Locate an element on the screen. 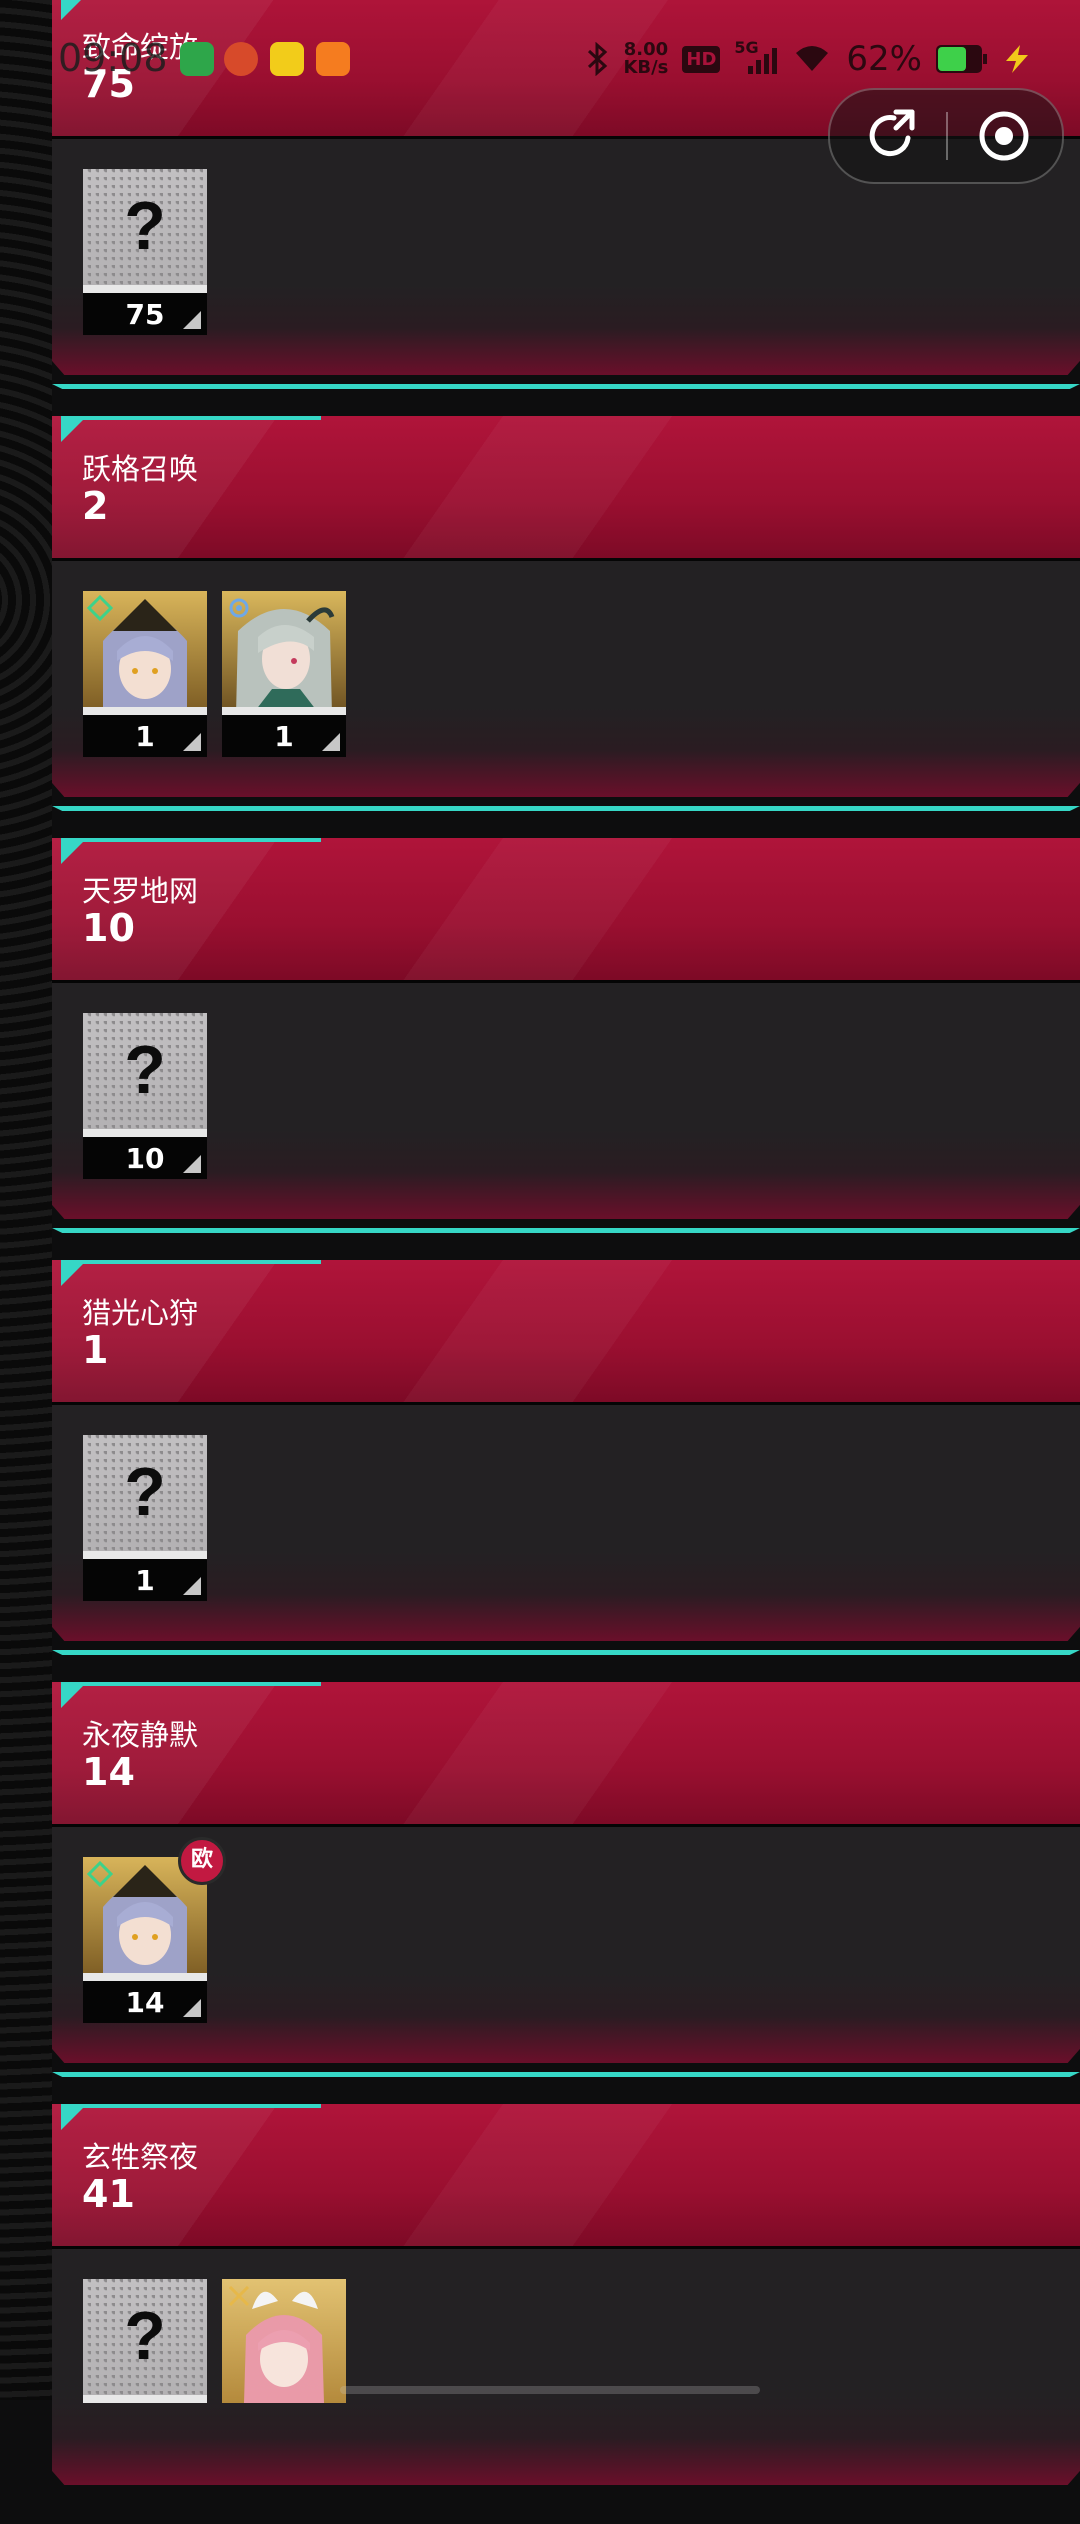 This screenshot has height=2524, width=1080. pool-title: 天罗地网 is located at coordinates (140, 891).